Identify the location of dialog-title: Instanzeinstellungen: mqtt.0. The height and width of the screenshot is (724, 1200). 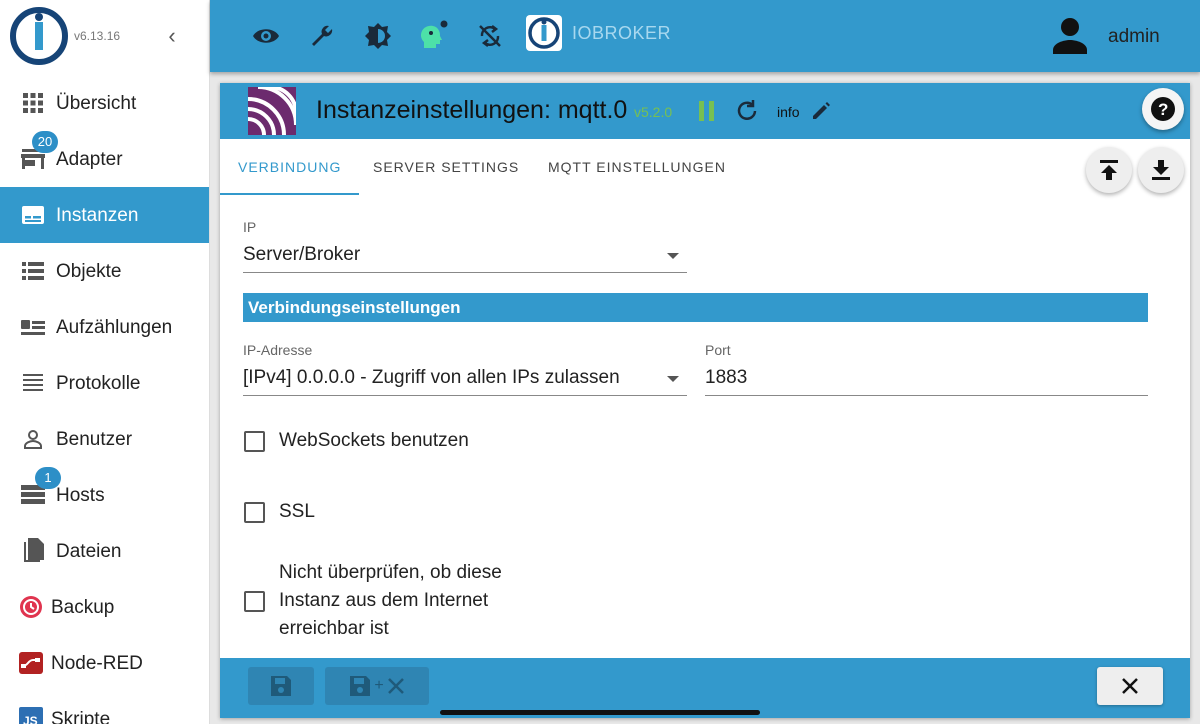
(472, 110).